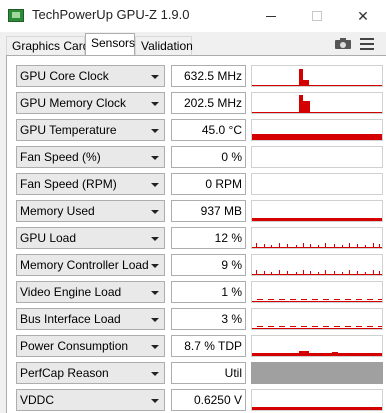 This screenshot has height=413, width=386. Describe the element at coordinates (271, 16) in the screenshot. I see `minimize-button` at that location.